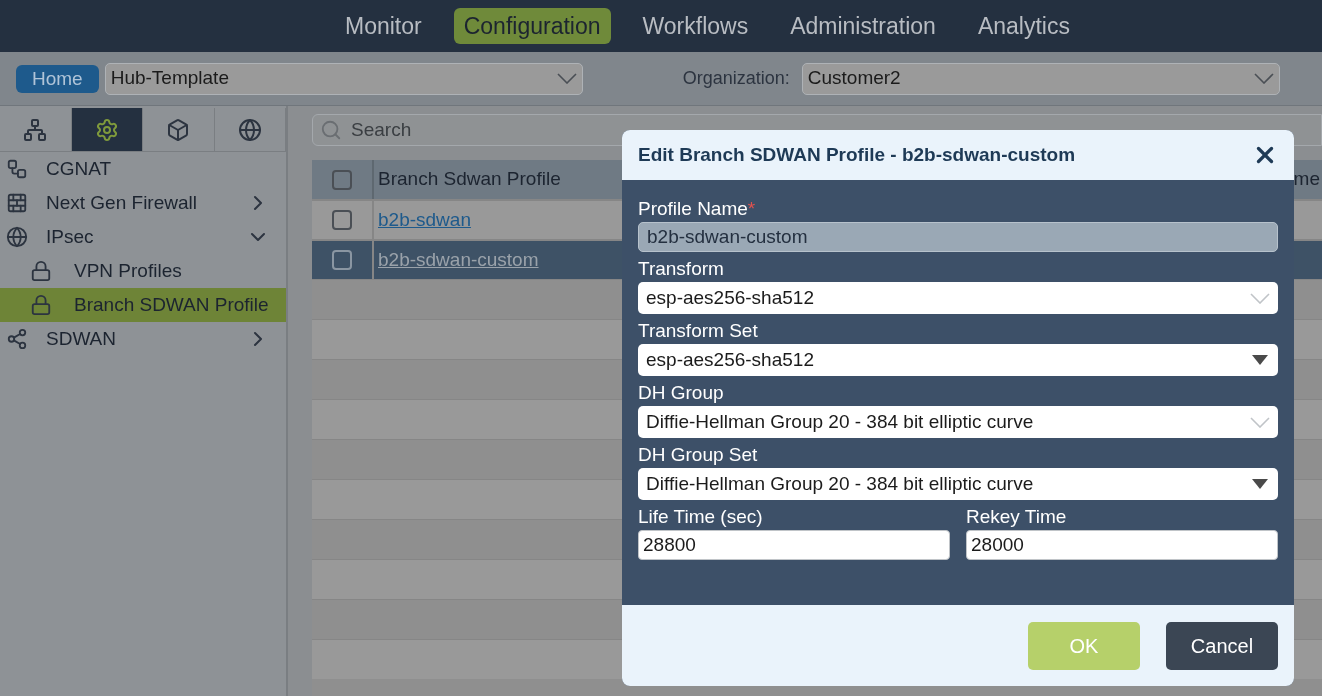 This screenshot has width=1322, height=696. I want to click on caret-icon, so click(1260, 360).